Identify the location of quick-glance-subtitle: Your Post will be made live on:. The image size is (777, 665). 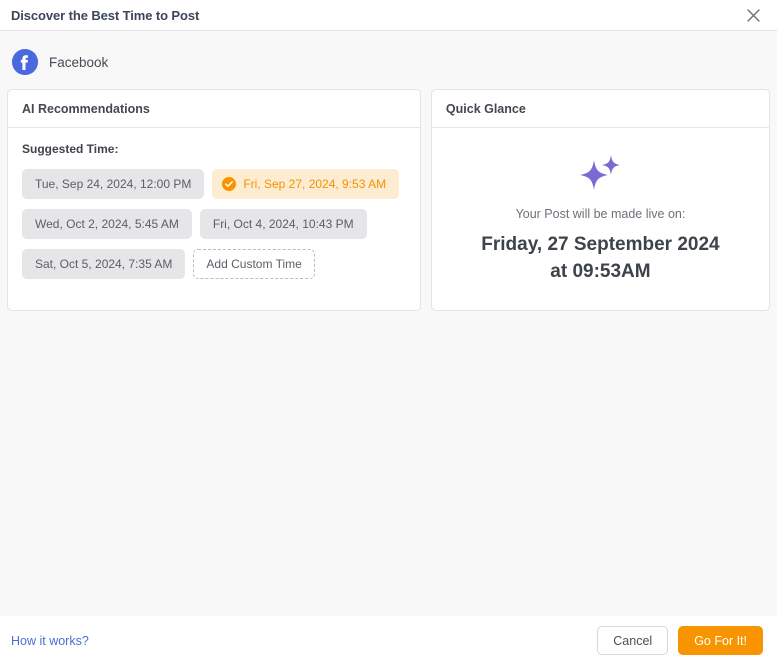
(600, 214).